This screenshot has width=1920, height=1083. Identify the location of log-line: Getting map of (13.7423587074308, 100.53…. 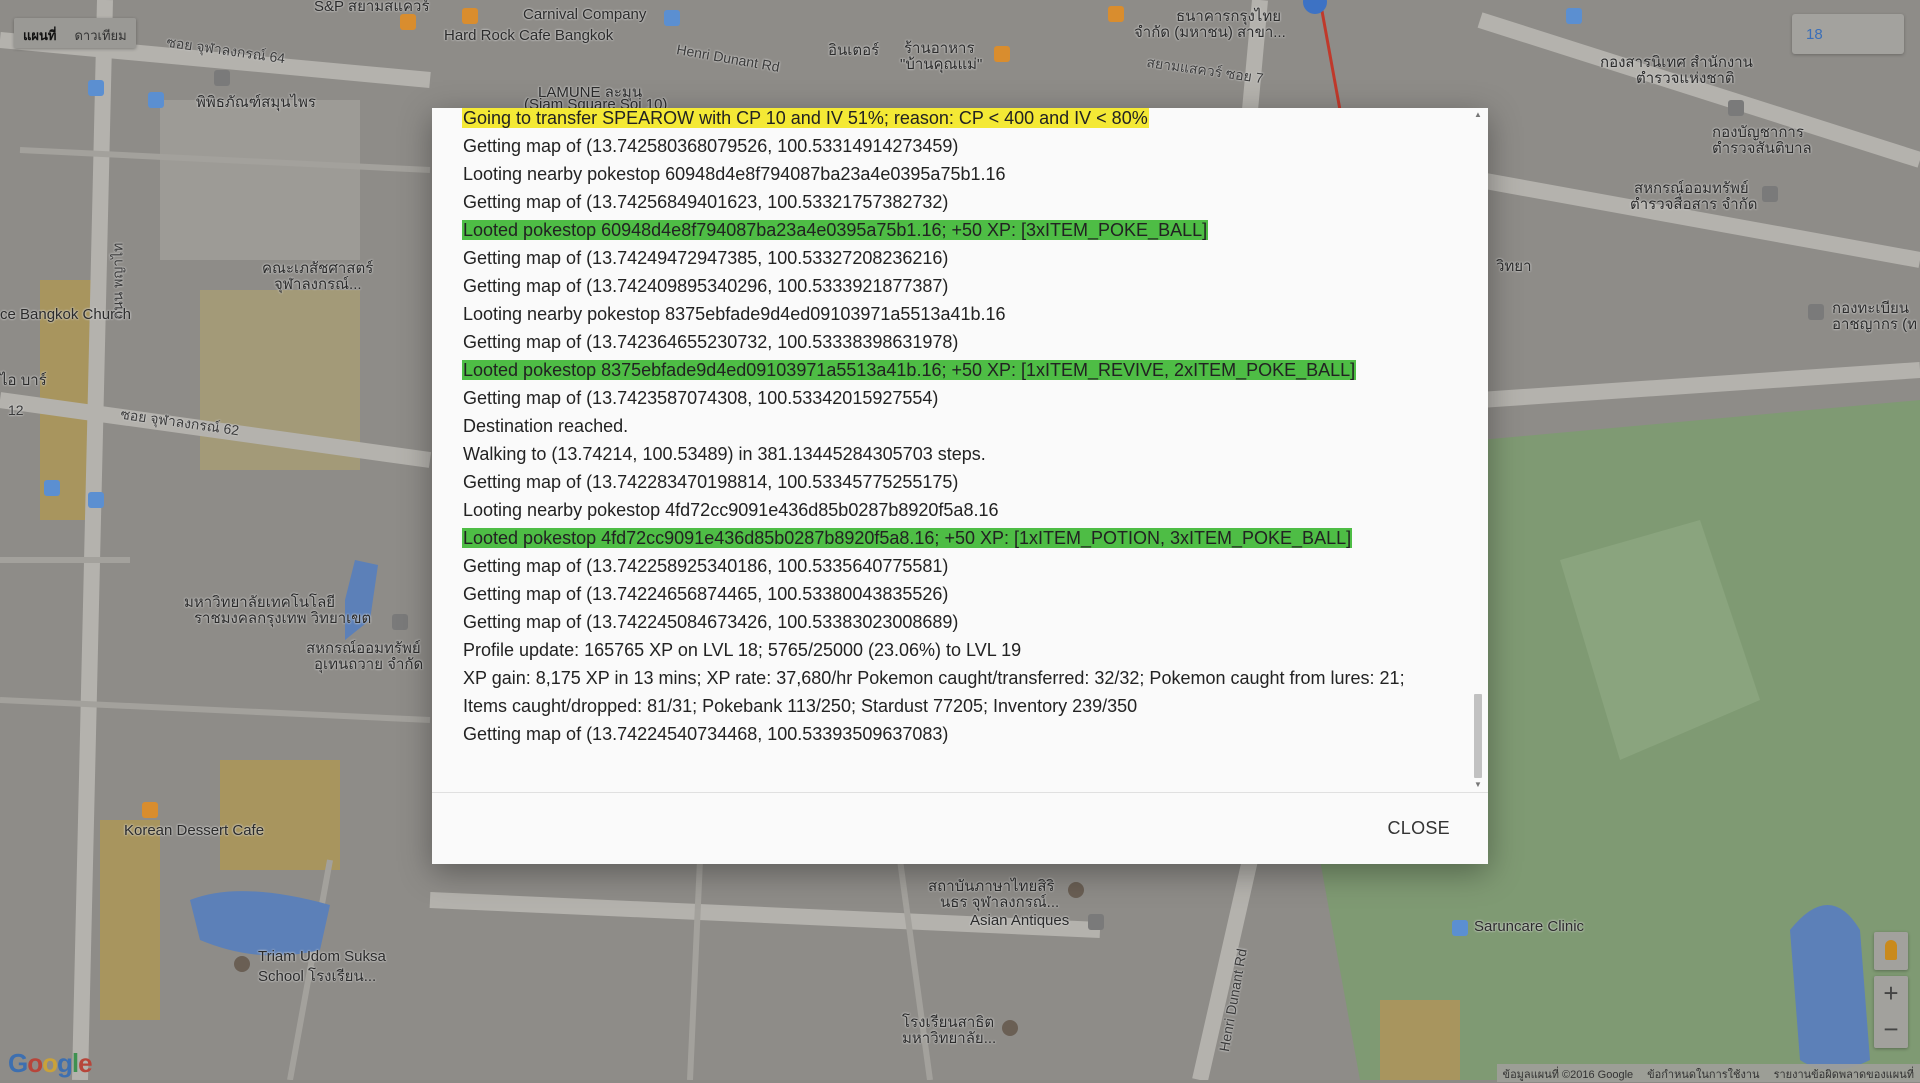
(962, 398).